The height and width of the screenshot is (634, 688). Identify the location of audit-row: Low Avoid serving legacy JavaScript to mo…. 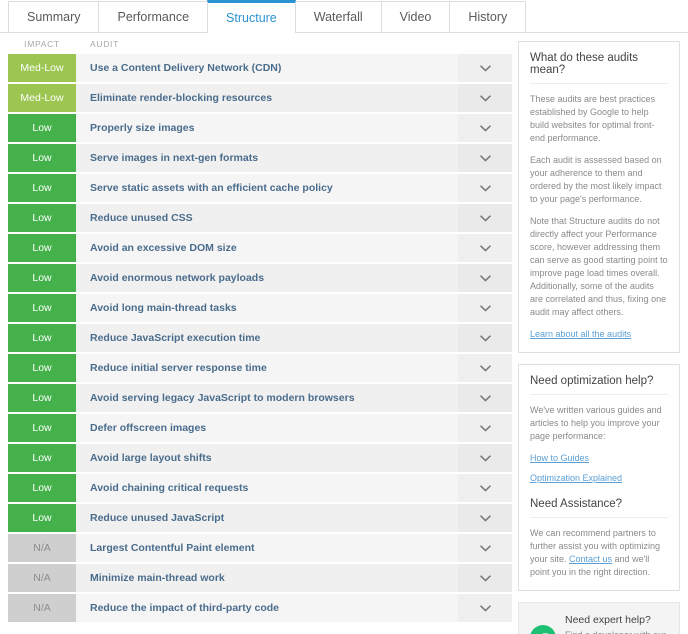
(260, 399).